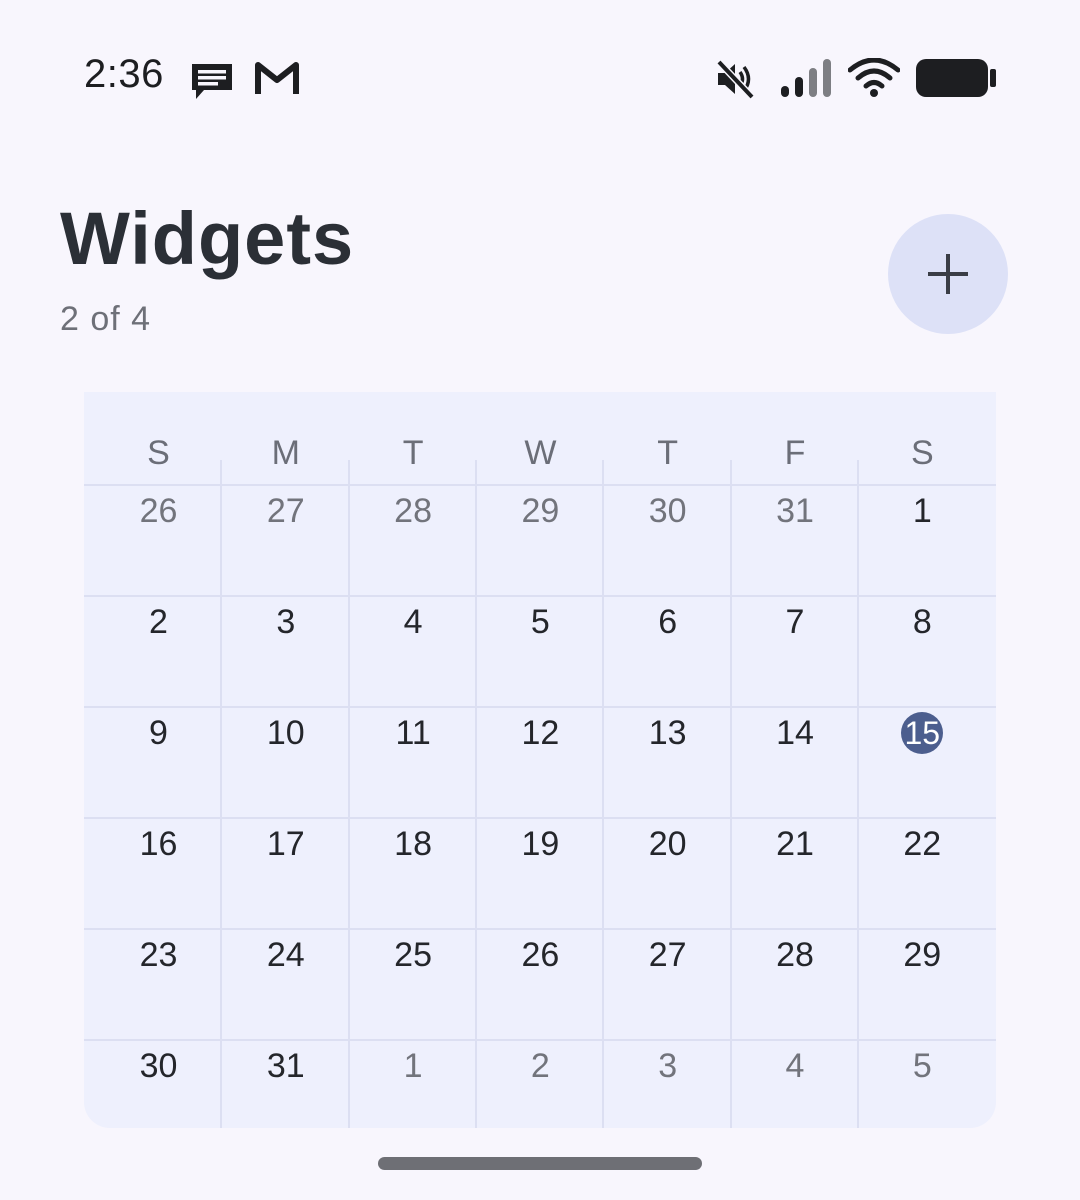  I want to click on day-number: 22, so click(922, 844).